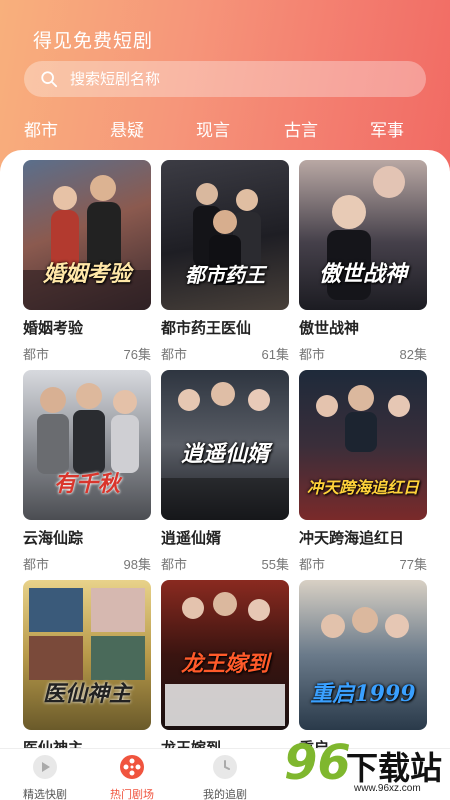 This screenshot has height=800, width=450. Describe the element at coordinates (329, 328) in the screenshot. I see `drama-title: 傲世战神` at that location.